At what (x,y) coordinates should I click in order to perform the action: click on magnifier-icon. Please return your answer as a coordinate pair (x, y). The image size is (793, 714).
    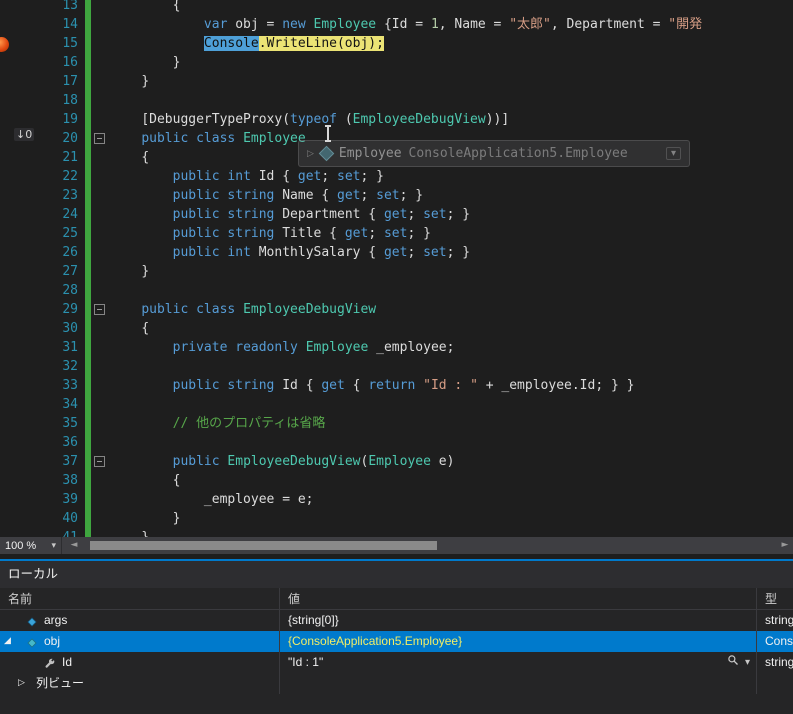
    Looking at the image, I should click on (733, 662).